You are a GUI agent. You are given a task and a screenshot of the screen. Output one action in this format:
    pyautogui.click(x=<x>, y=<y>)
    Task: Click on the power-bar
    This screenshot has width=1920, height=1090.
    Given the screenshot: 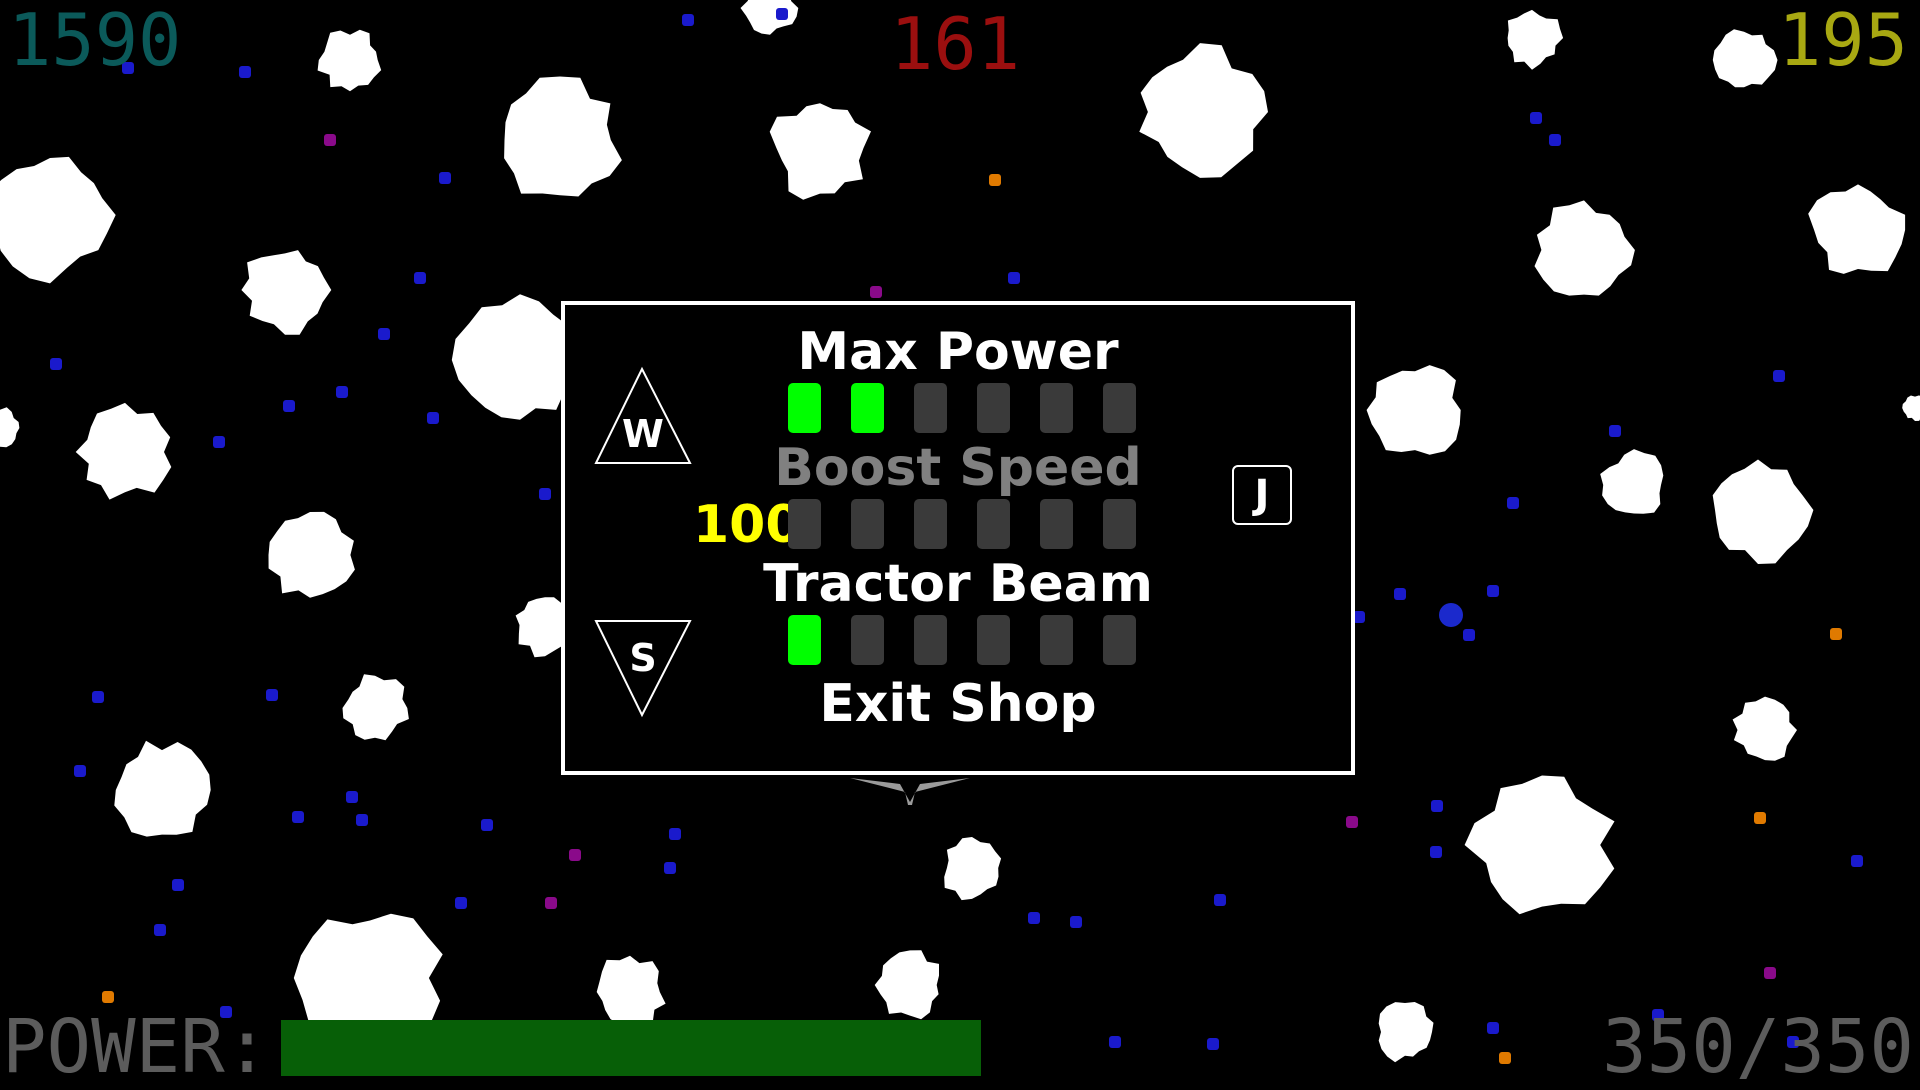 What is the action you would take?
    pyautogui.click(x=631, y=1048)
    